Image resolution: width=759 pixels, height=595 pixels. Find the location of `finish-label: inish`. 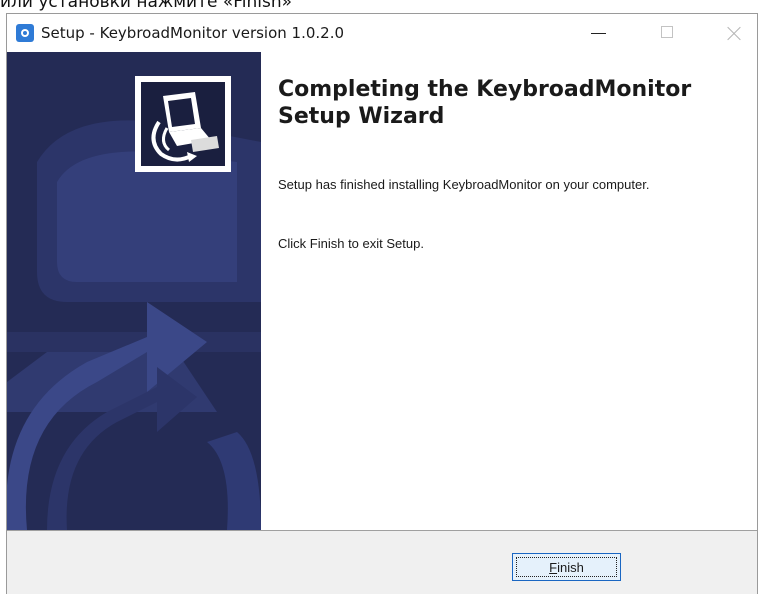

finish-label: inish is located at coordinates (570, 567).